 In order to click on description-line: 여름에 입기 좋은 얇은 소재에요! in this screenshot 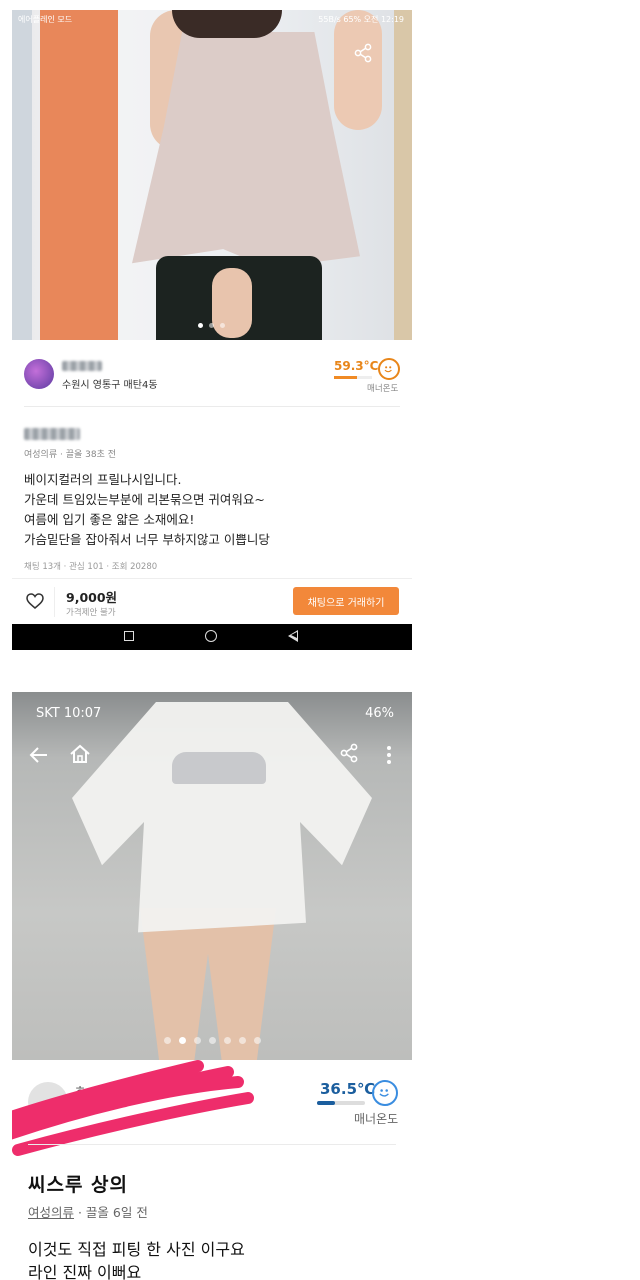, I will do `click(109, 519)`.